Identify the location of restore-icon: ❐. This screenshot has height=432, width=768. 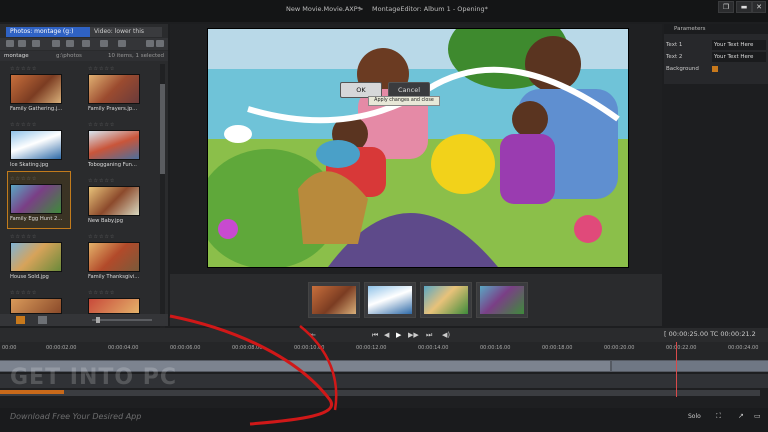
(726, 7).